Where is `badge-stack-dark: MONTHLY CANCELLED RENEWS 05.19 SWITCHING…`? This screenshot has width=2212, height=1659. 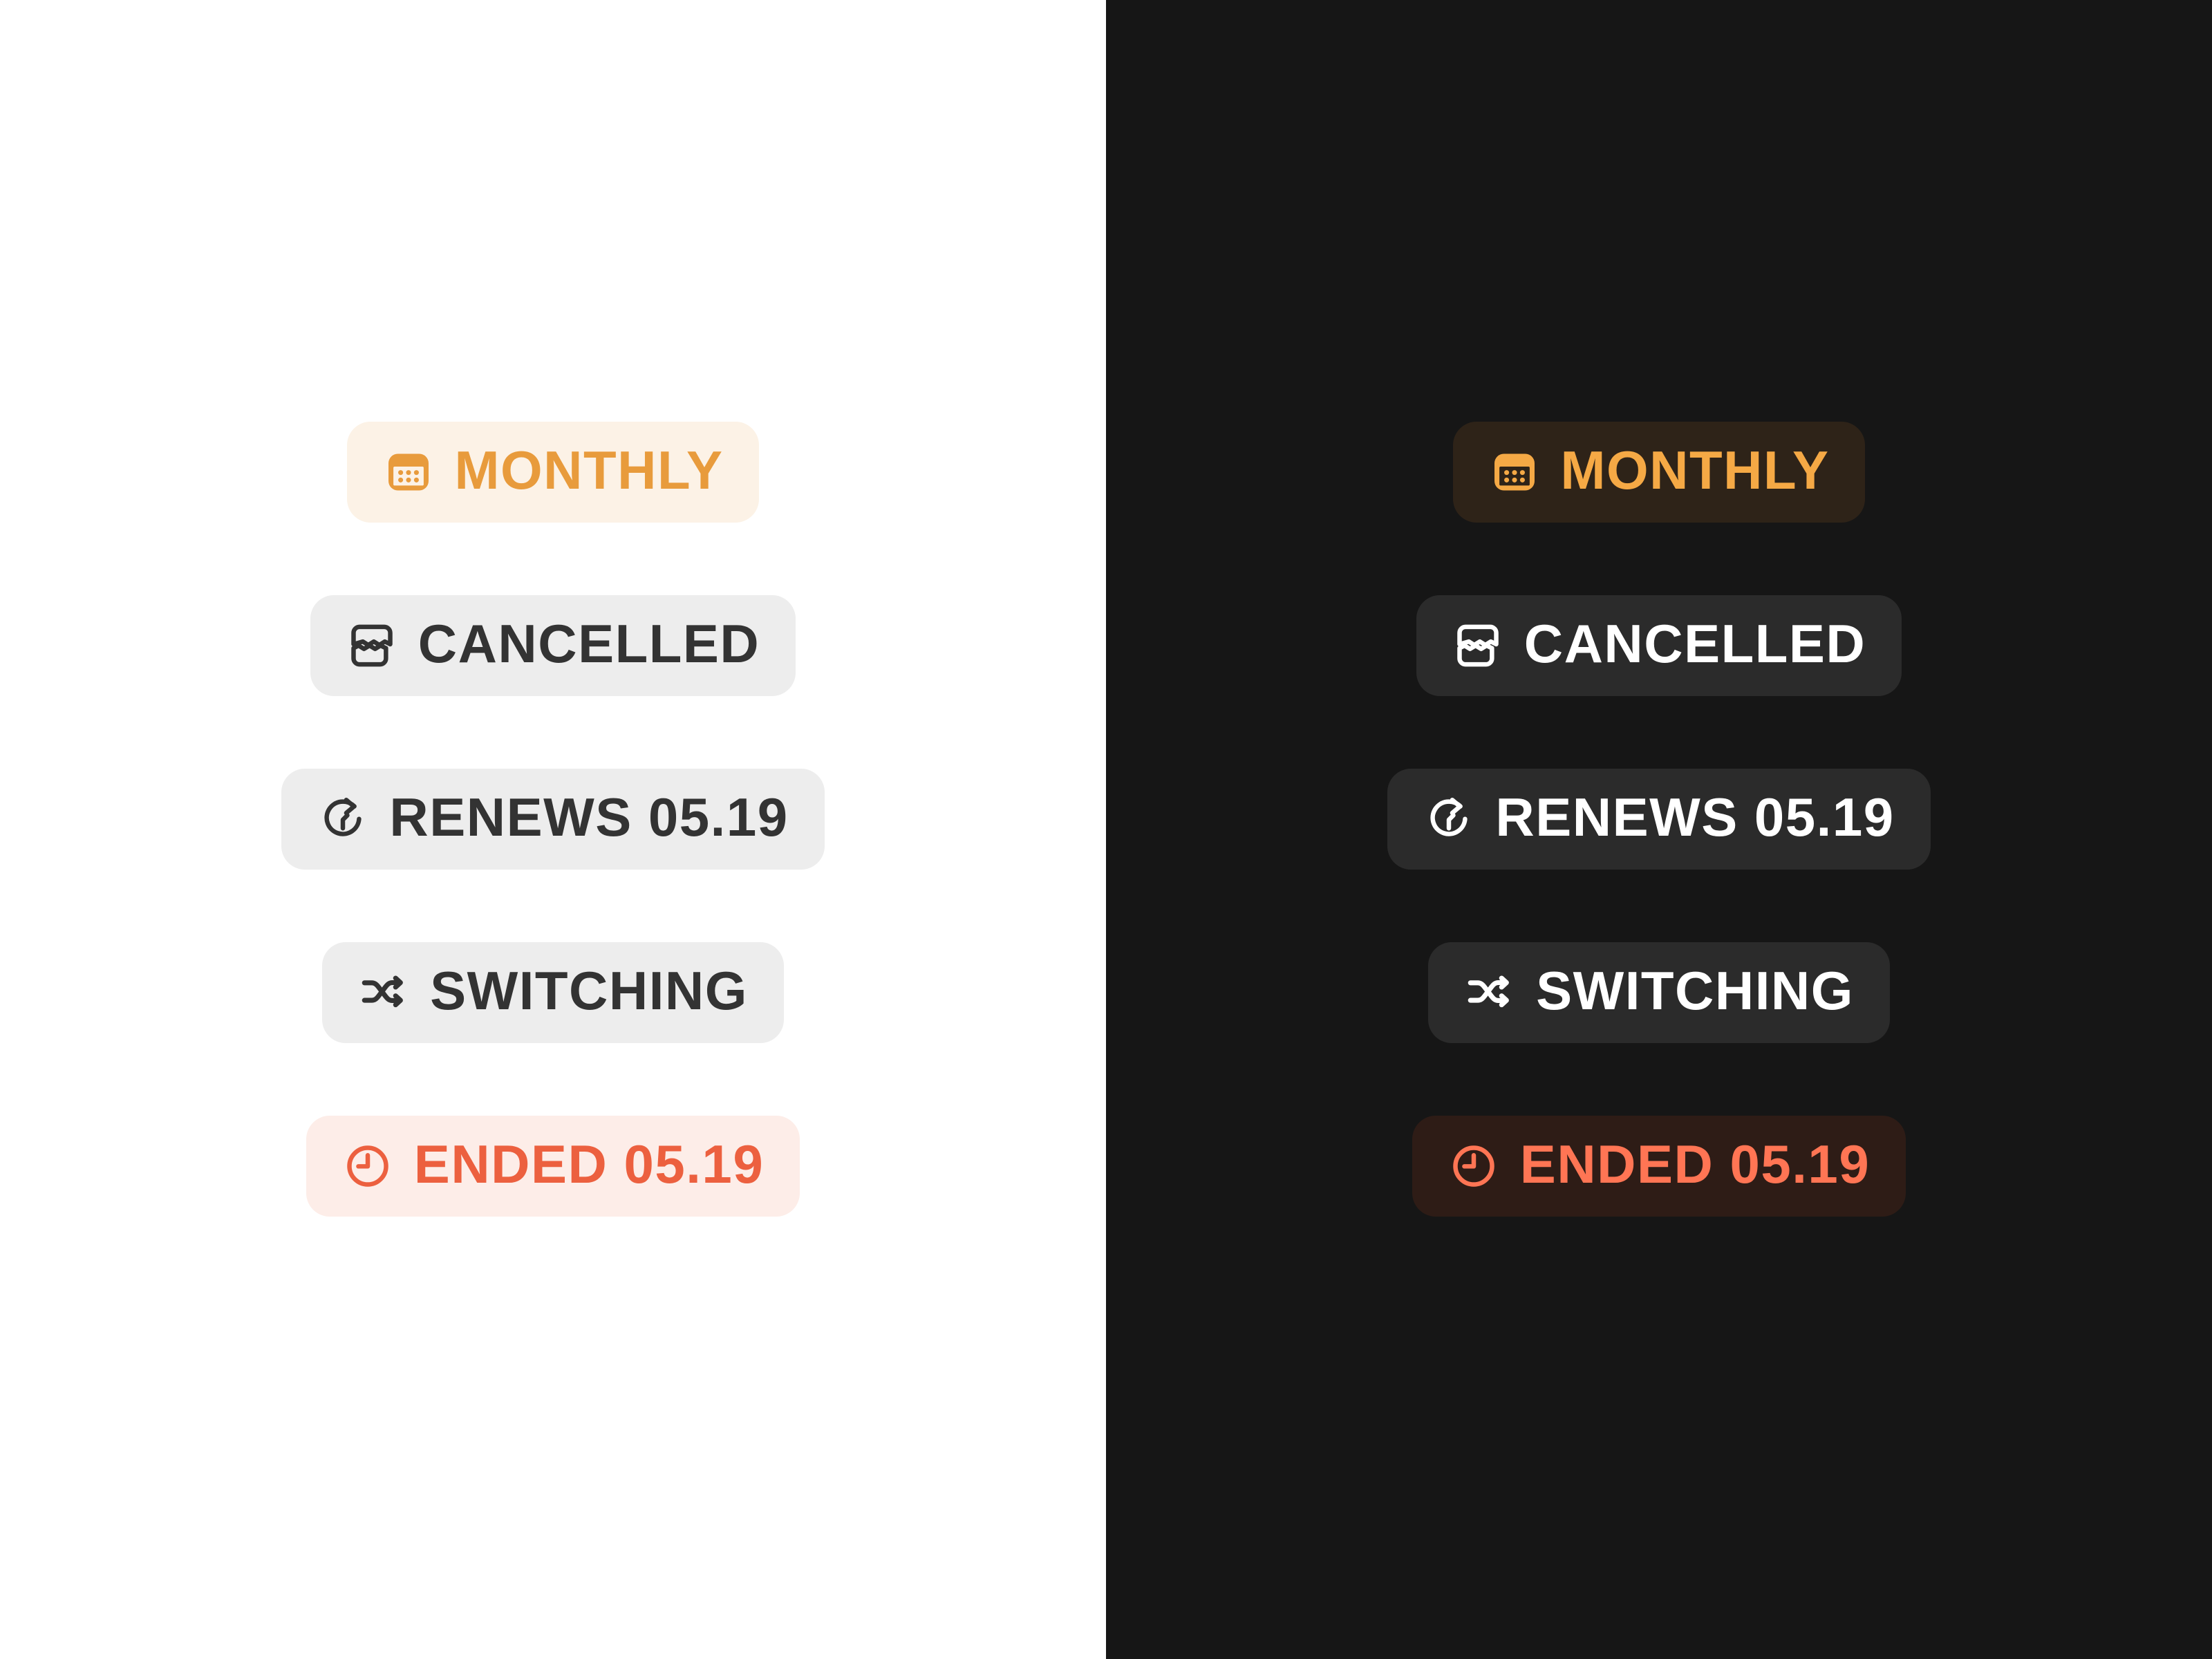 badge-stack-dark: MONTHLY CANCELLED RENEWS 05.19 SWITCHING… is located at coordinates (1659, 819).